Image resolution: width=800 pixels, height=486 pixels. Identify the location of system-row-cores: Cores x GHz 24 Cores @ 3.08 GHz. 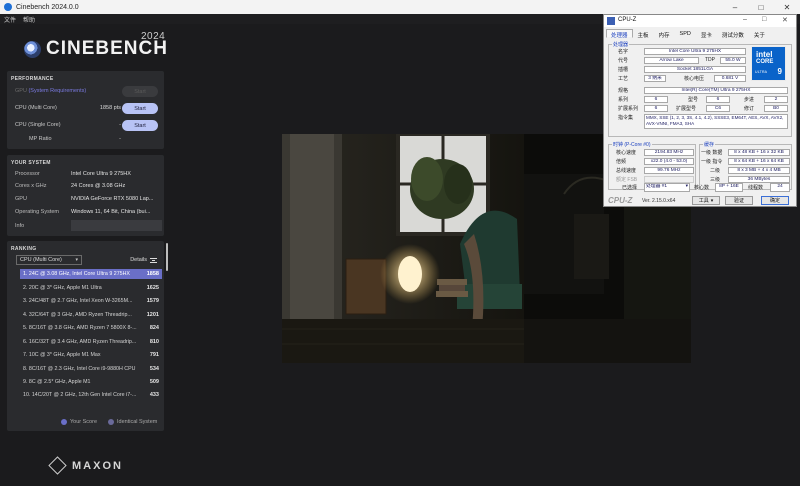
(85, 186).